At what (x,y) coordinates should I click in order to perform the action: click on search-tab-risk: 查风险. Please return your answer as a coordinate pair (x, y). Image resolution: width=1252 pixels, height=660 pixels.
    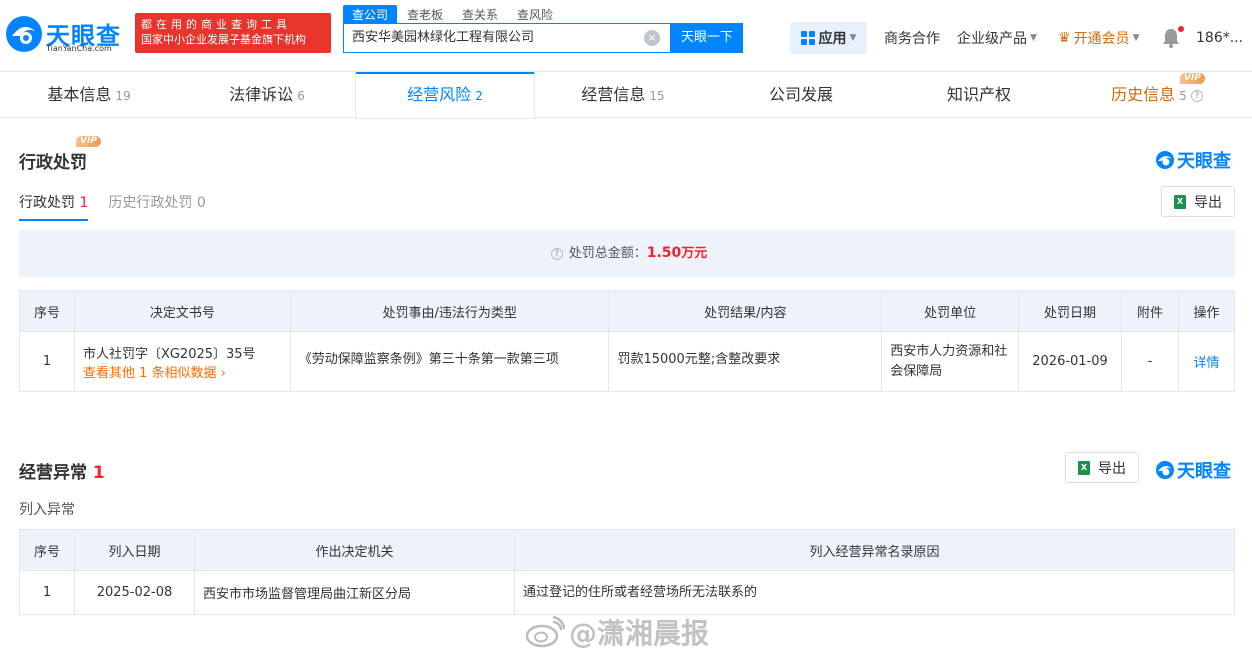
    Looking at the image, I should click on (535, 14).